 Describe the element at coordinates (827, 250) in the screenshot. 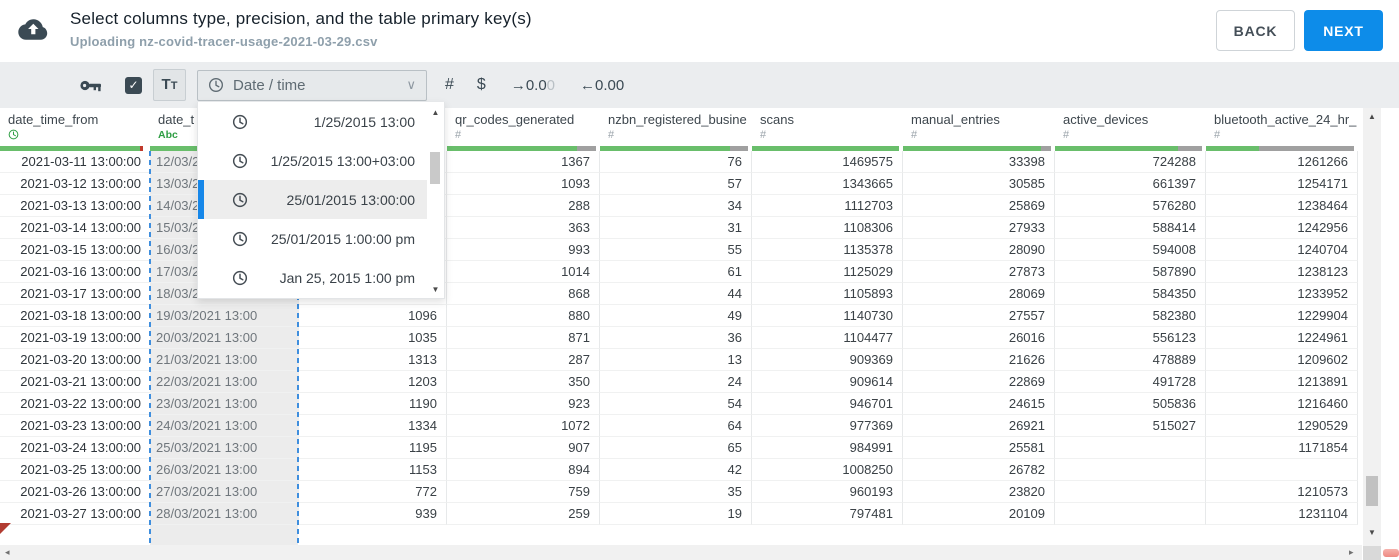

I see `table-cell: 1135378` at that location.